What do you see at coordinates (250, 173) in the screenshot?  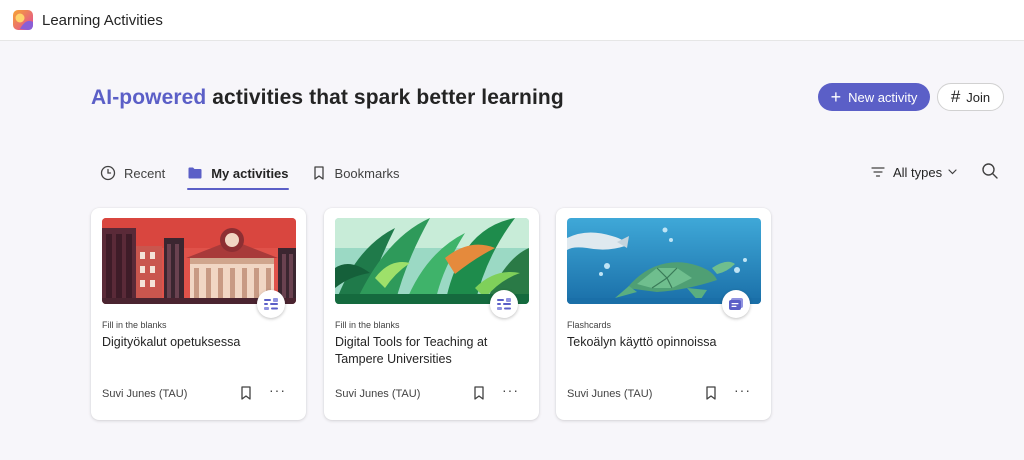 I see `tab-my-activities-label: My activities` at bounding box center [250, 173].